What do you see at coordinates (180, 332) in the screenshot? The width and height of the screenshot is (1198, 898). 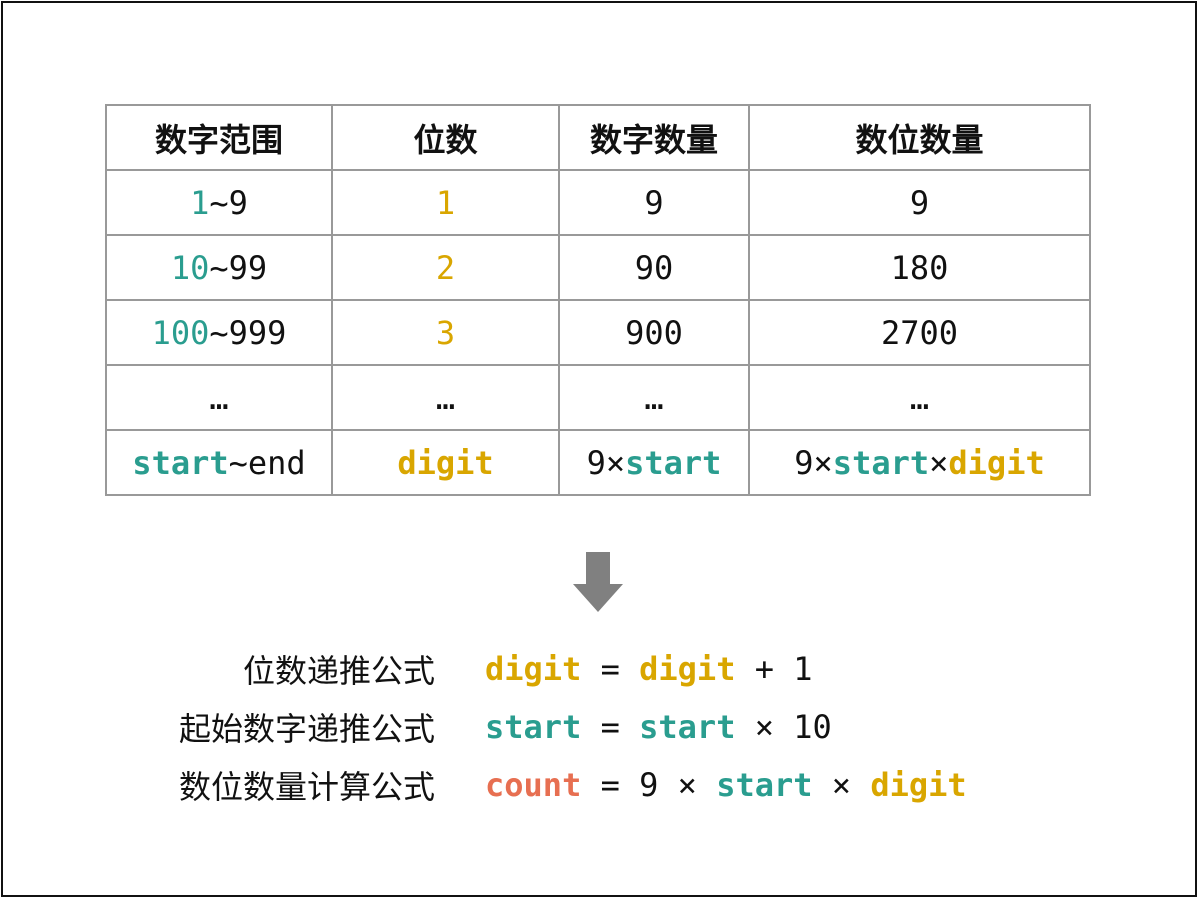 I see `start-term: 100` at bounding box center [180, 332].